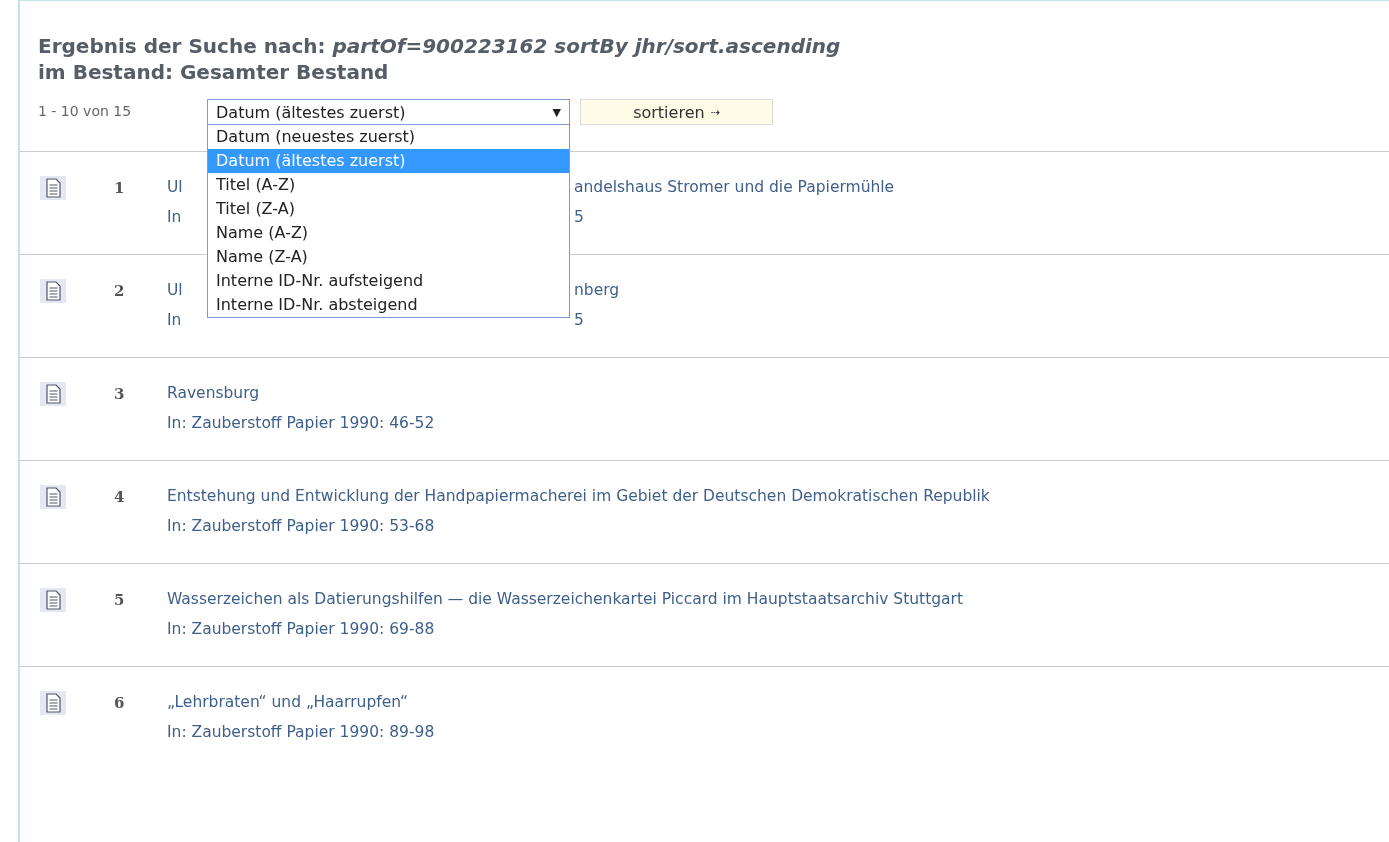  Describe the element at coordinates (981, 290) in the screenshot. I see `result-title-link: nberg` at that location.